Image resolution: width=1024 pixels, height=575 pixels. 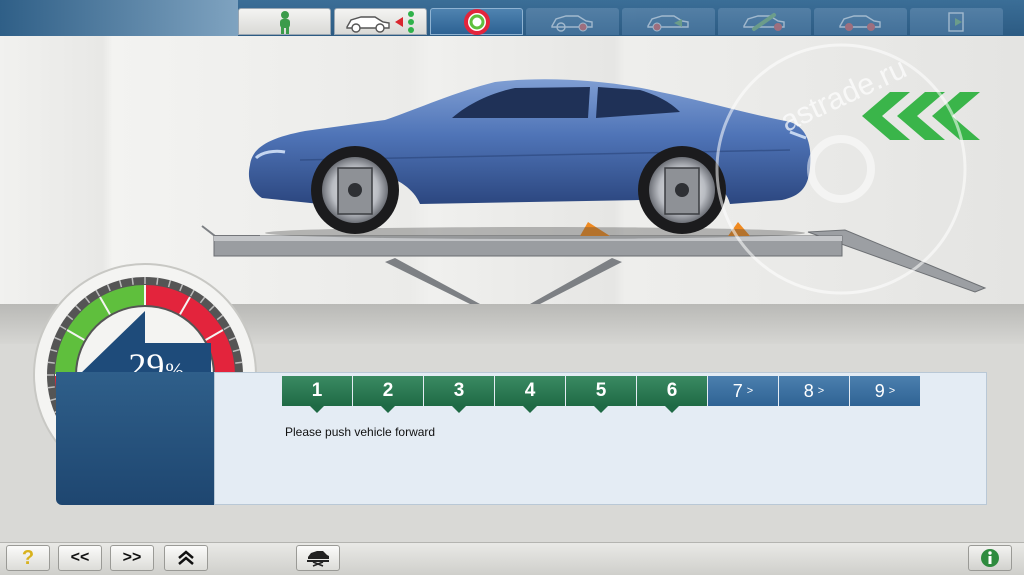 I want to click on step-label: 5, so click(x=601, y=390).